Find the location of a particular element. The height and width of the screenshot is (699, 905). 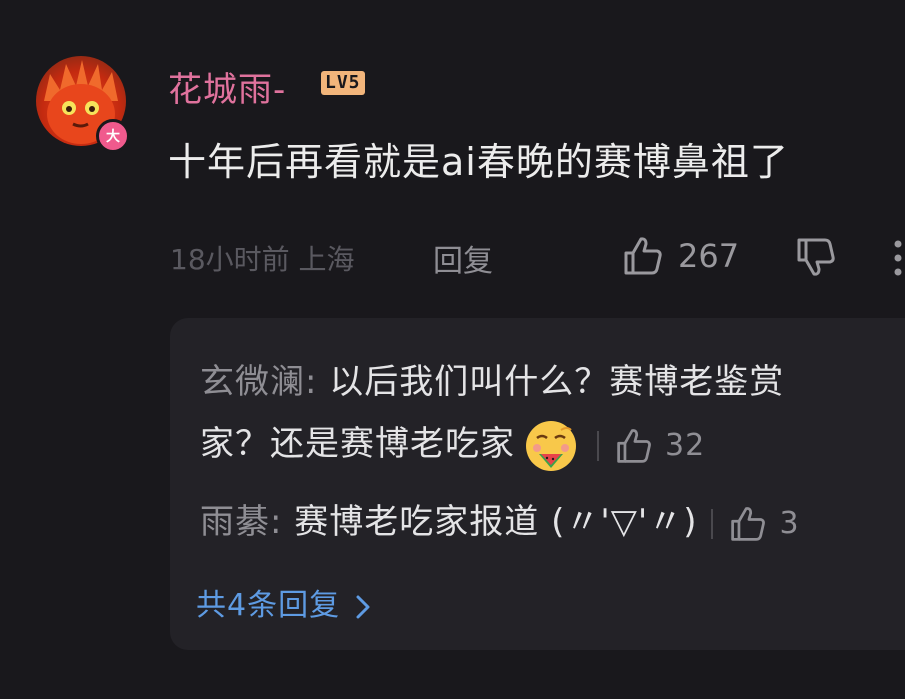

reply-like-button: 3 is located at coordinates (764, 524).